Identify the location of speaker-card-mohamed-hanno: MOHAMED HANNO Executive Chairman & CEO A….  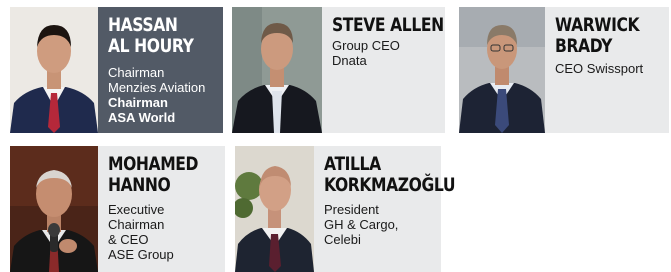
(117, 209).